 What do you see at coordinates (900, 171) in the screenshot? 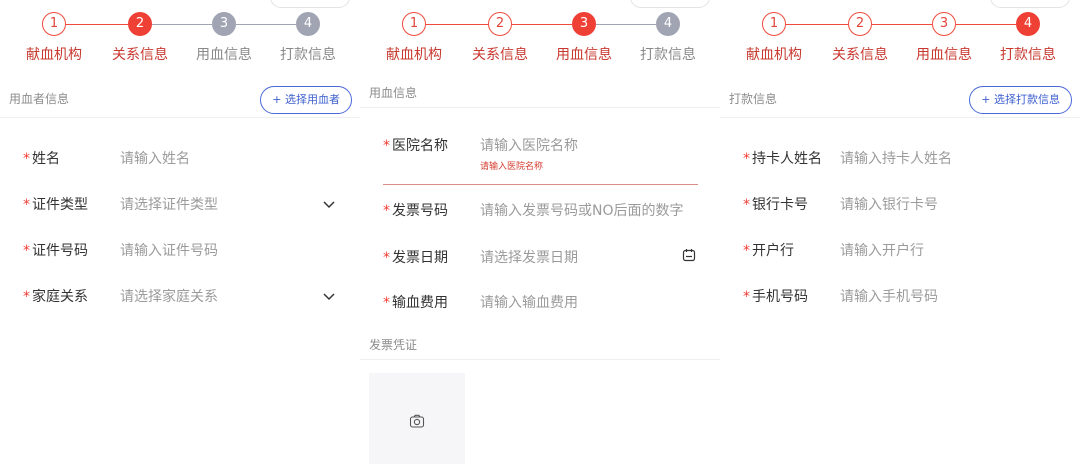
I see `cardholder-name-field: * 持卡人姓名 请输入持卡人姓名` at bounding box center [900, 171].